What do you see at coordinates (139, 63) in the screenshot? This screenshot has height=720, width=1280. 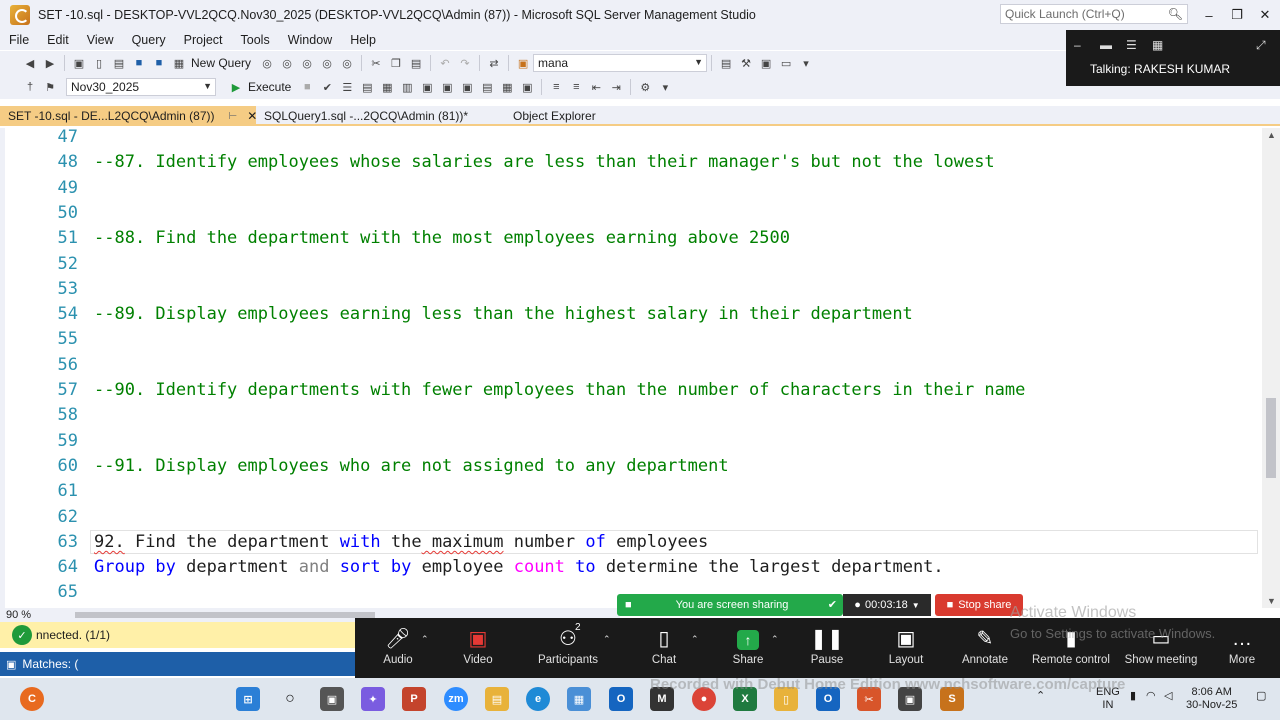 I see `save-icon: ■` at bounding box center [139, 63].